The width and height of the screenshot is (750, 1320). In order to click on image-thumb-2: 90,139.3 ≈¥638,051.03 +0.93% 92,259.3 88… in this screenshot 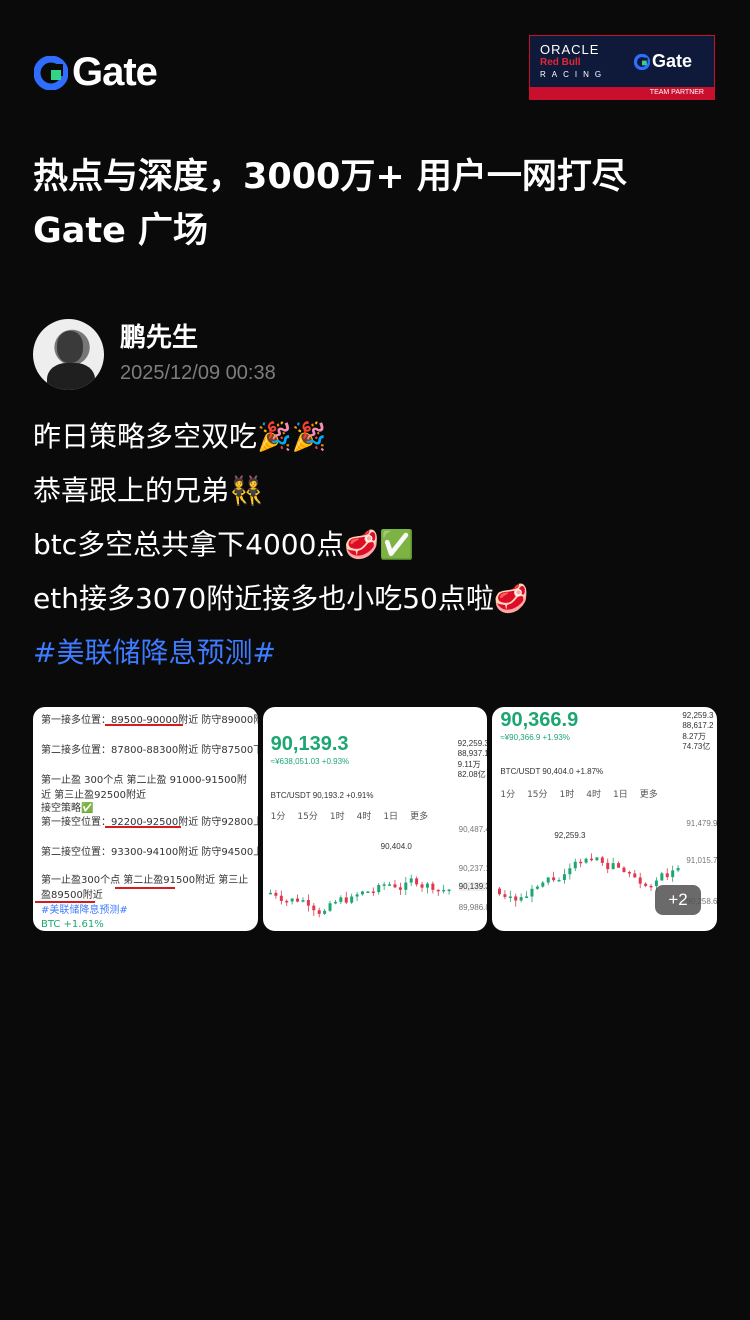, I will do `click(375, 819)`.